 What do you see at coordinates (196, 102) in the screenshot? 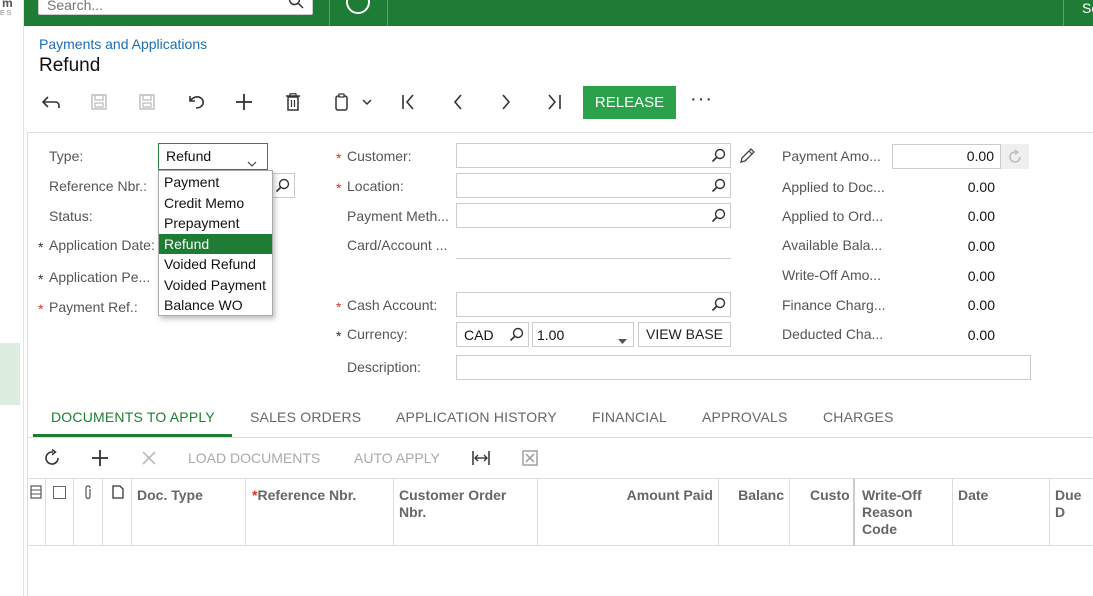
I see `undo-icon` at bounding box center [196, 102].